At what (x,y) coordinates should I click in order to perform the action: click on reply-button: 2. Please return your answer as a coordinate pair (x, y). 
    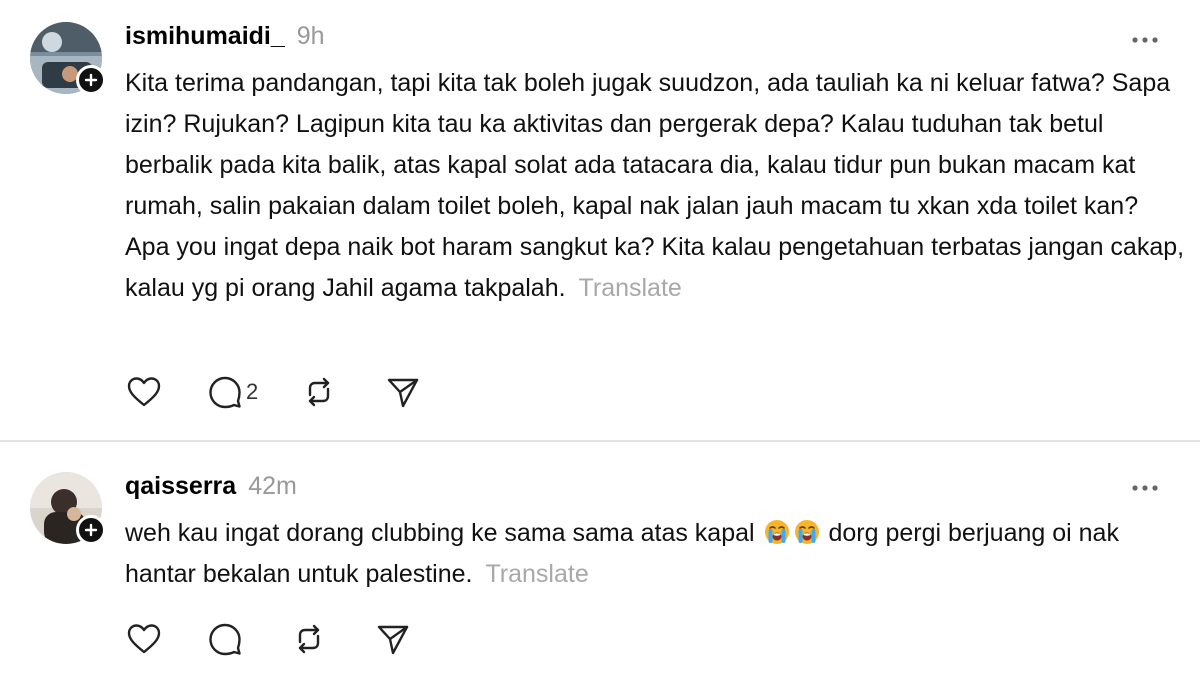
    Looking at the image, I should click on (233, 392).